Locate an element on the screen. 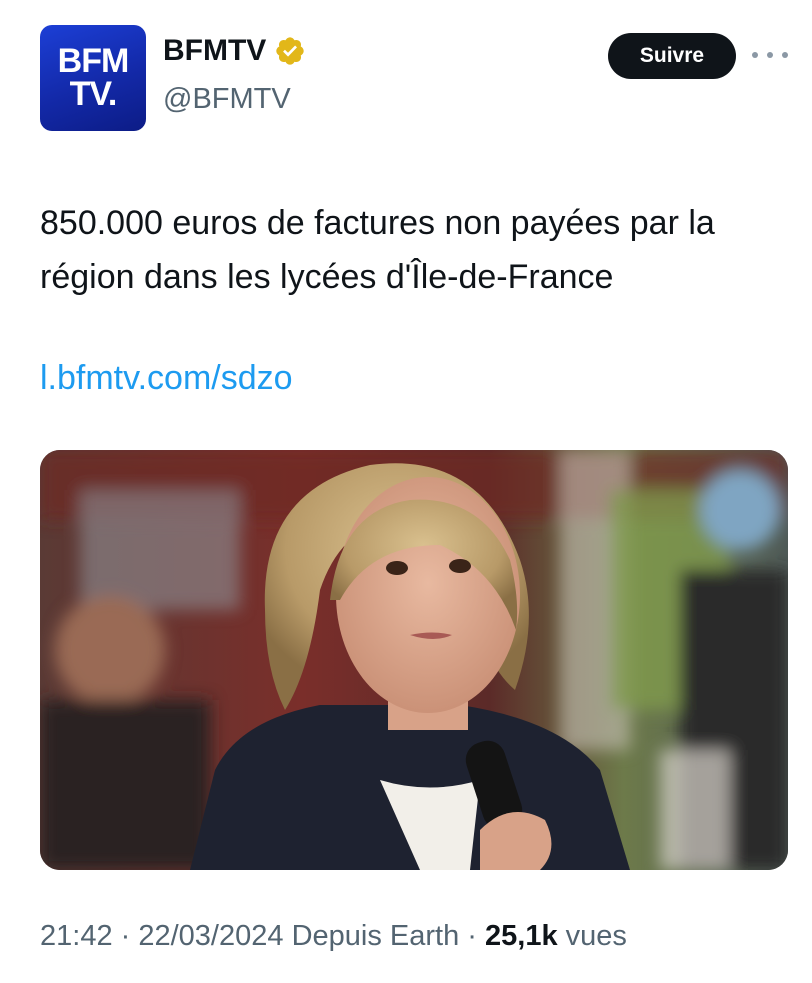 The width and height of the screenshot is (812, 983). verified-badge-icon is located at coordinates (290, 51).